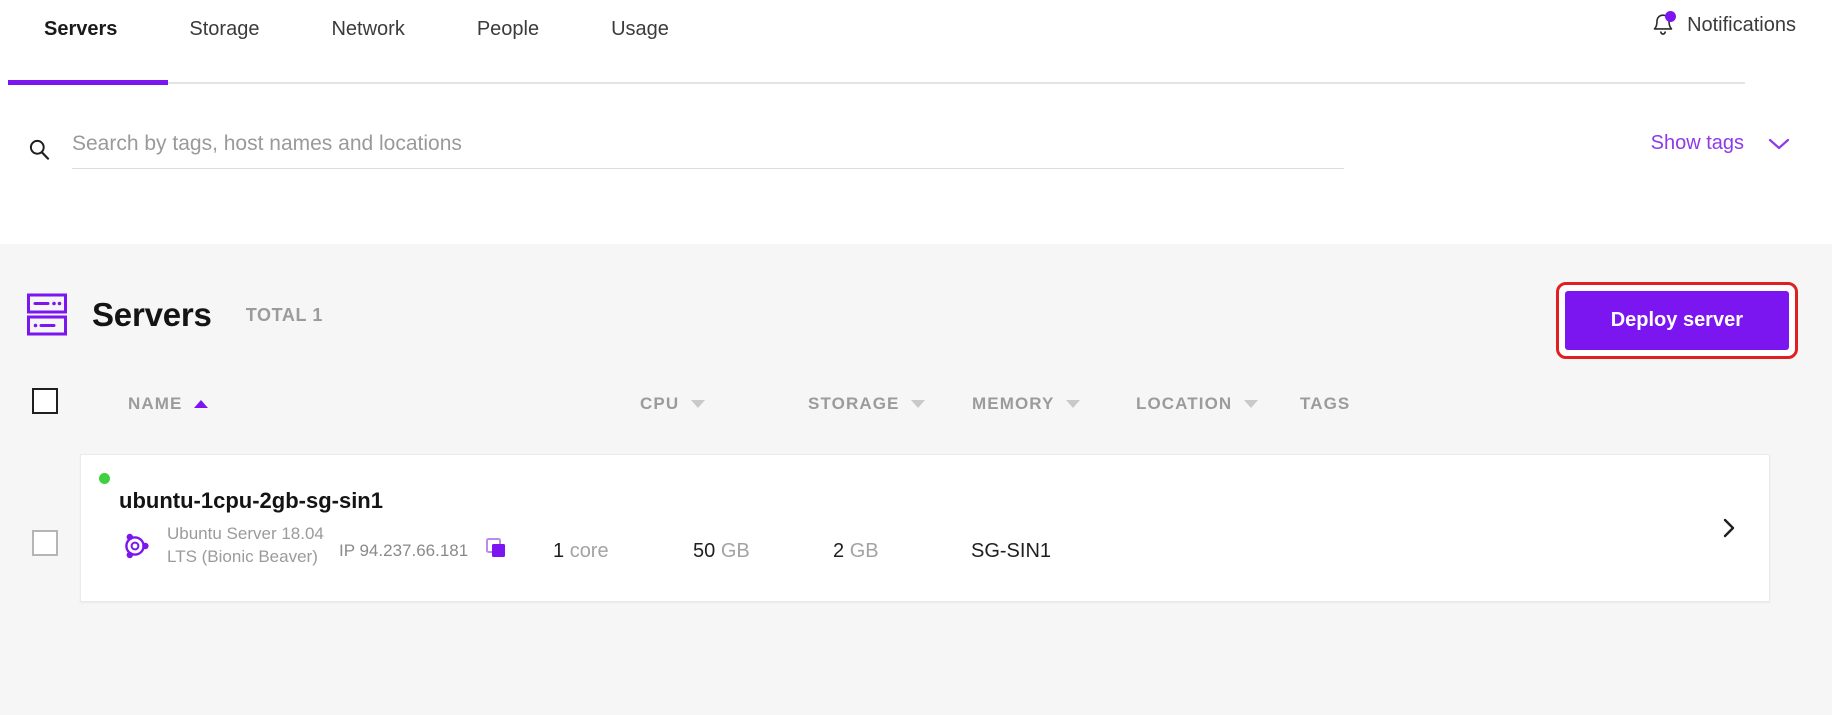 This screenshot has width=1832, height=715. I want to click on tab-network: Network, so click(367, 29).